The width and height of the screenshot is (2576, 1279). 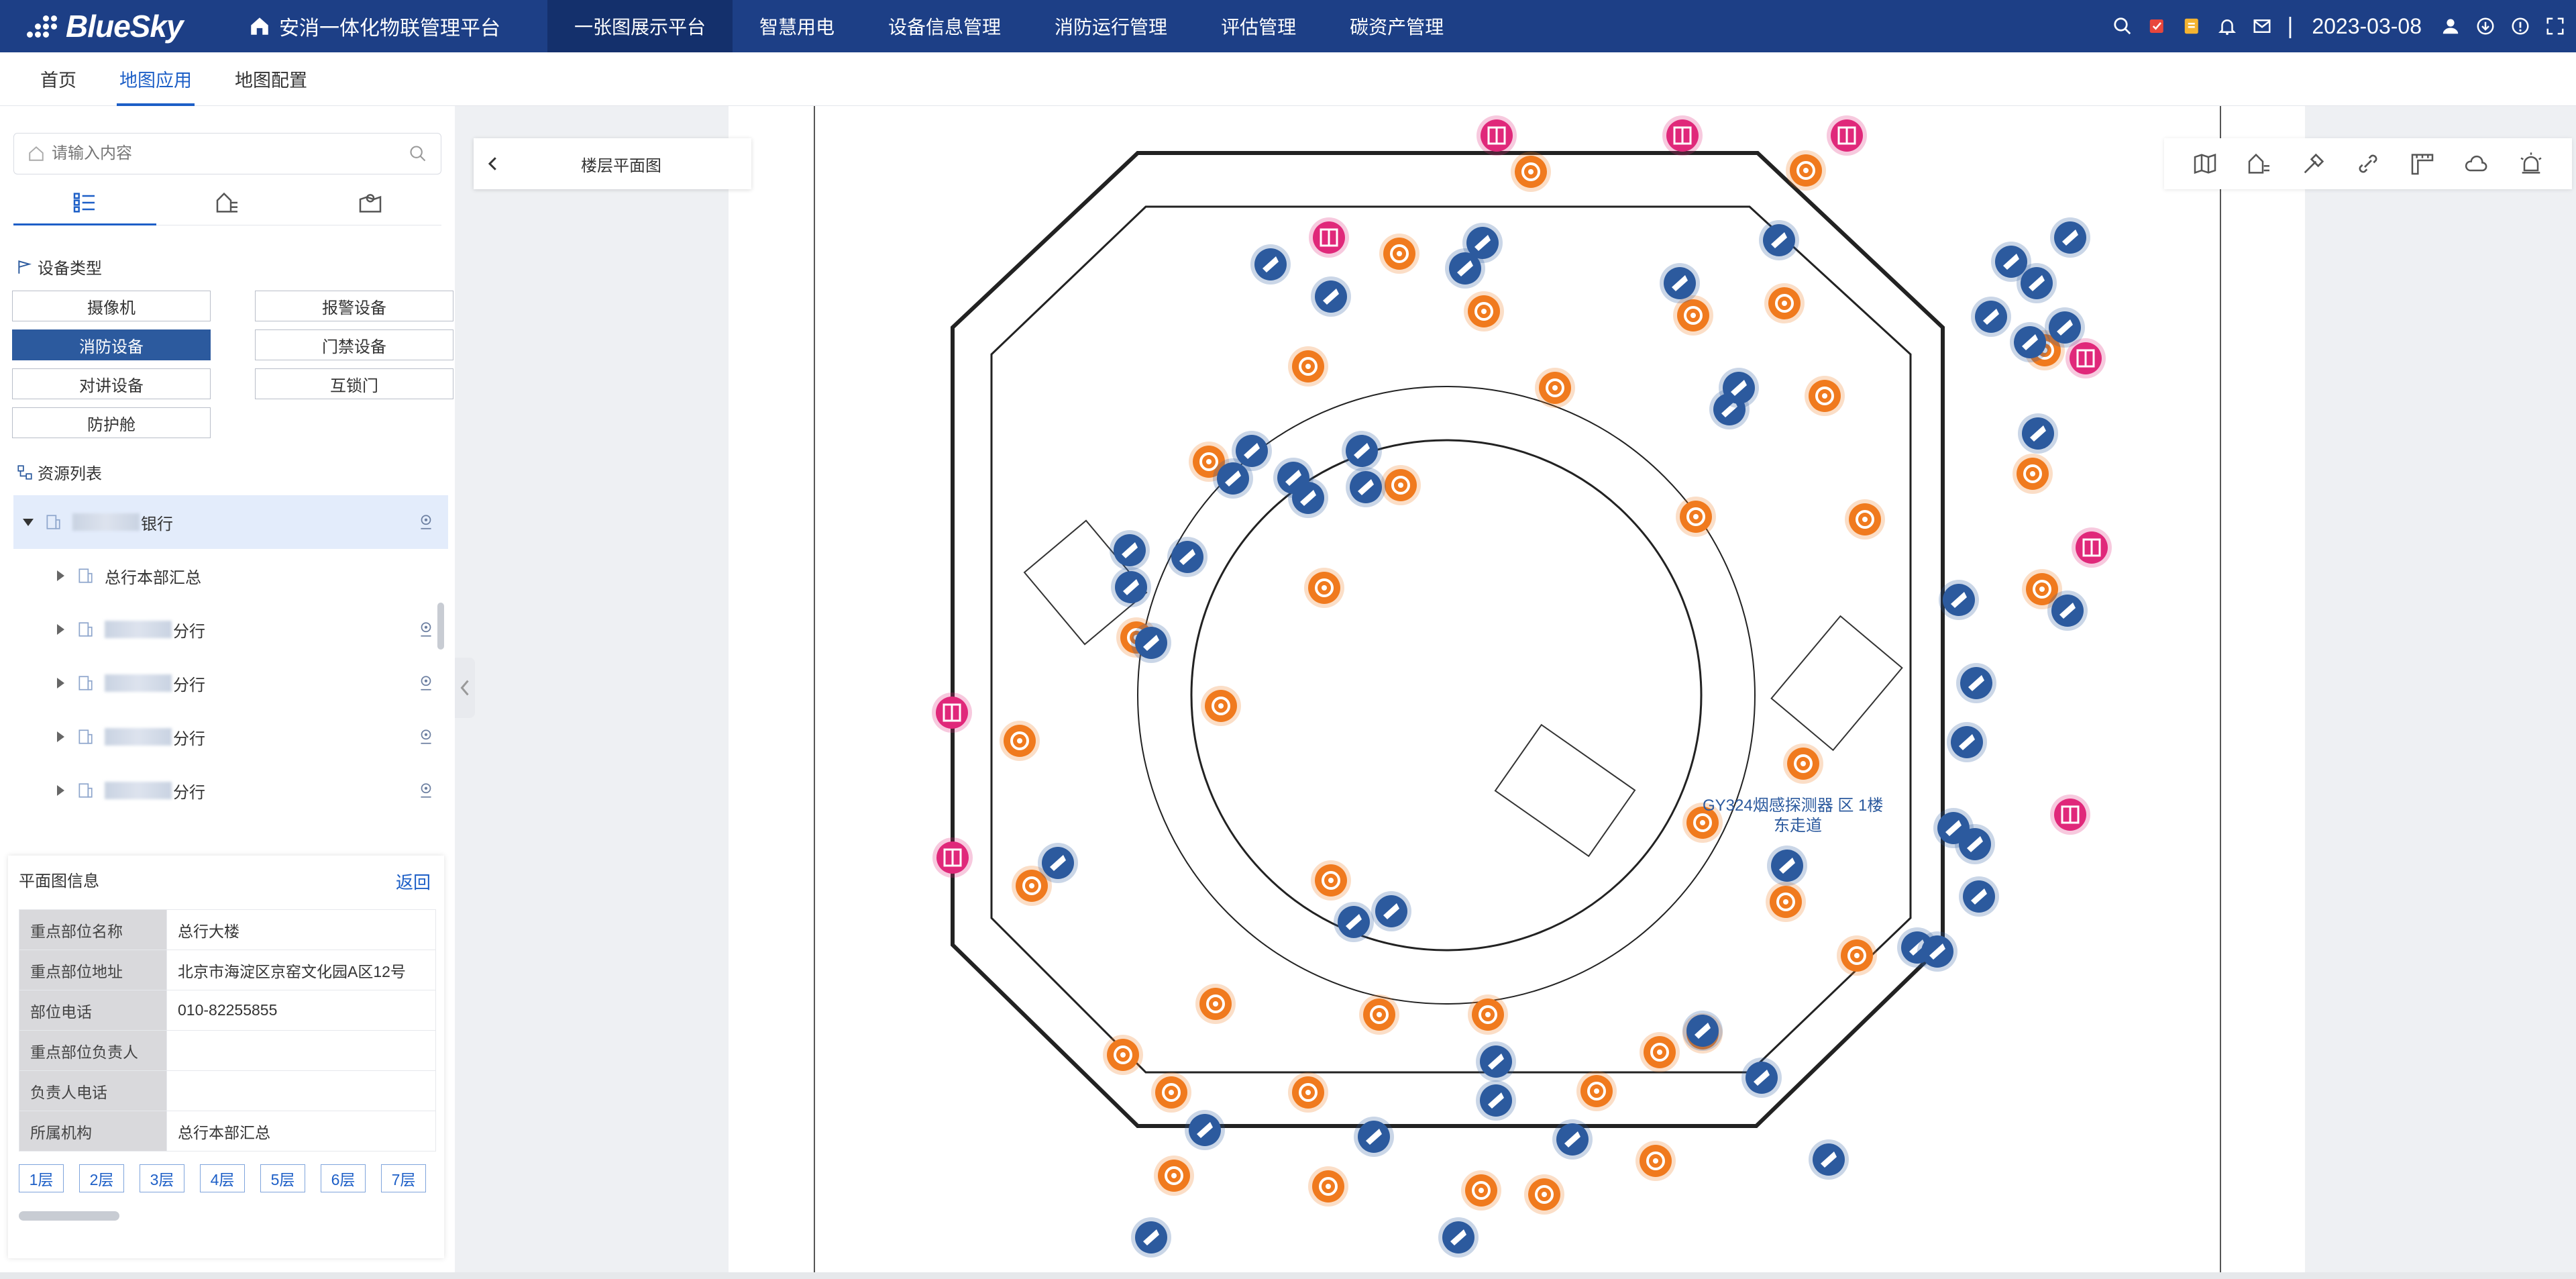 I want to click on tree-scrollbar, so click(x=440, y=626).